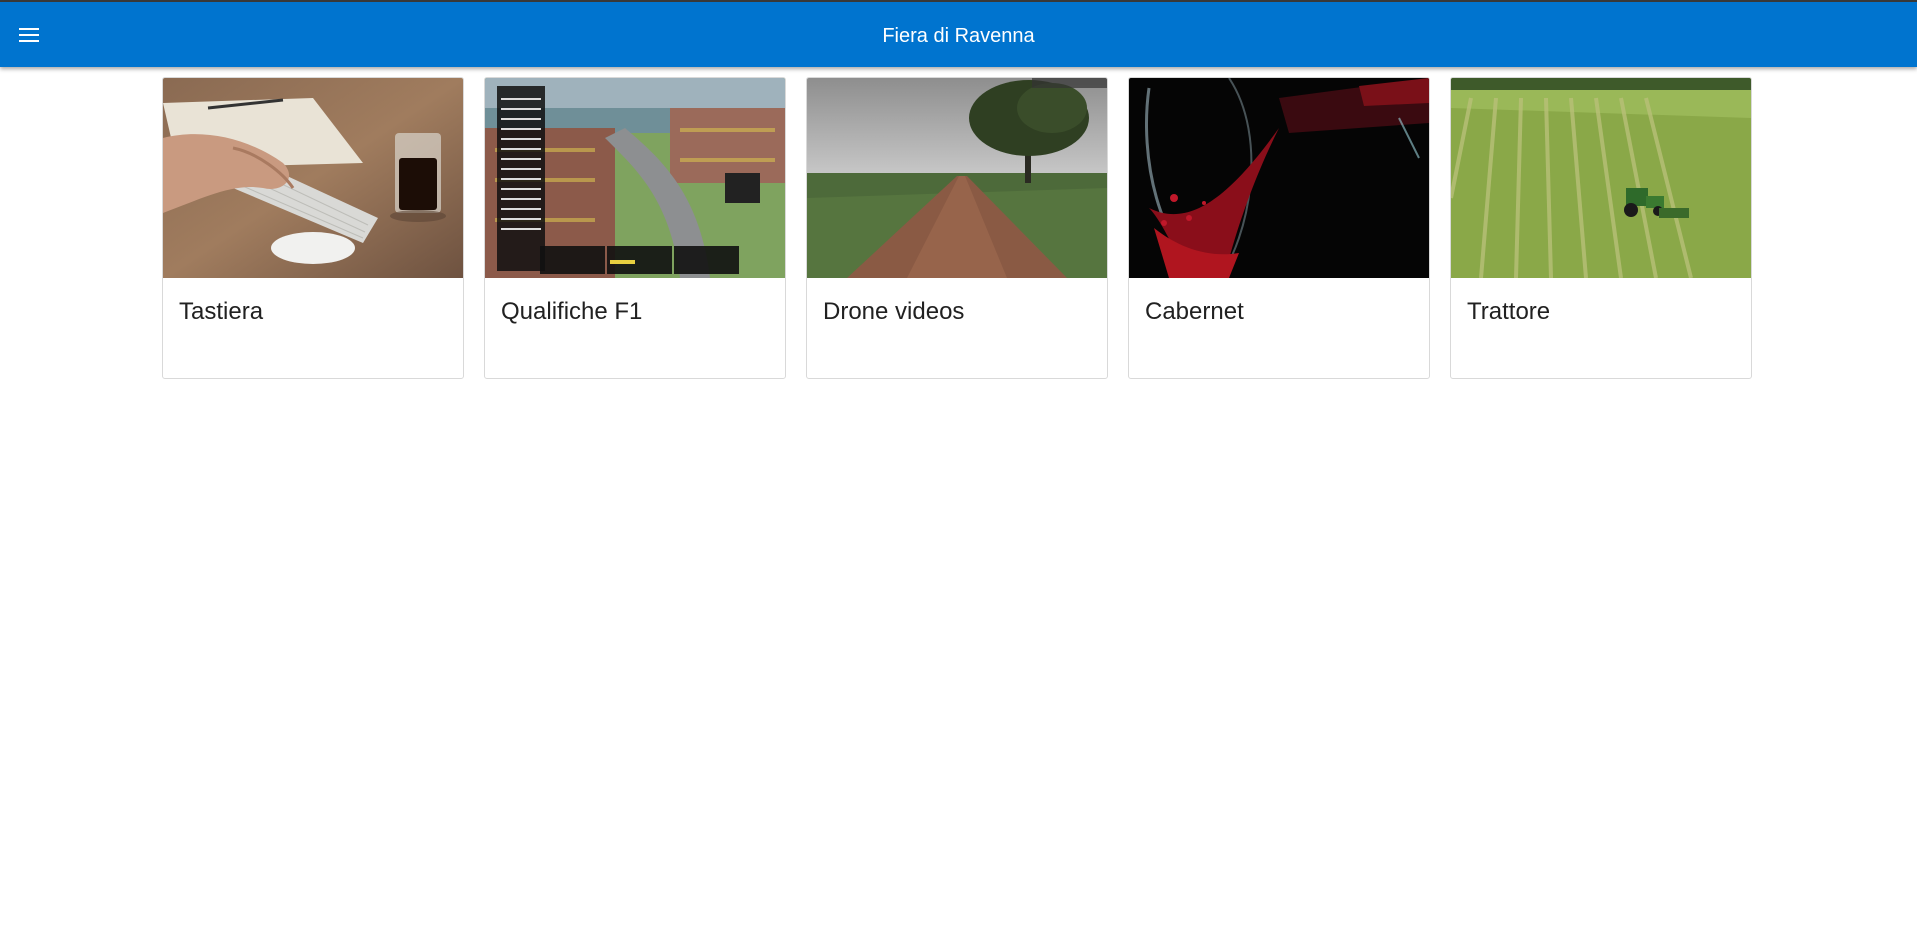 The width and height of the screenshot is (1917, 938). I want to click on video-card-qualifiche-f1: Qualifiche F1, so click(635, 228).